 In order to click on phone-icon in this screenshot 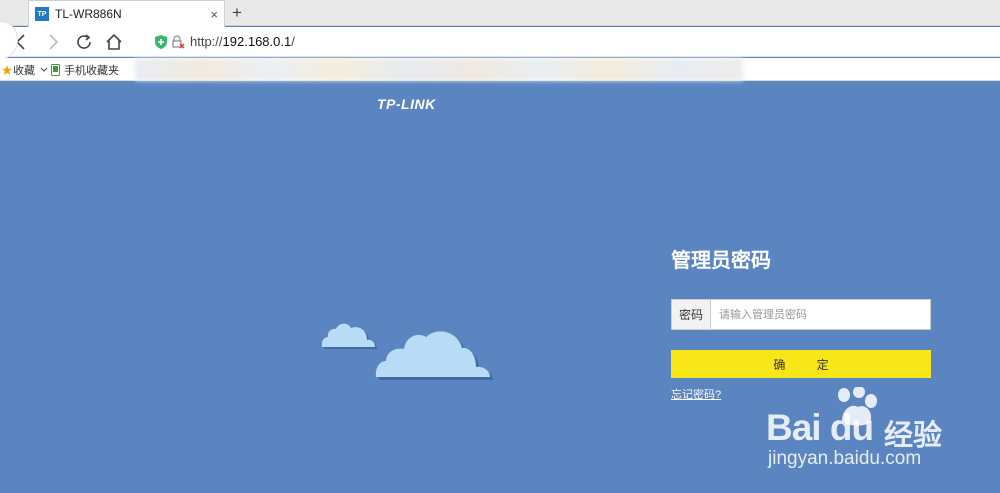, I will do `click(55, 70)`.